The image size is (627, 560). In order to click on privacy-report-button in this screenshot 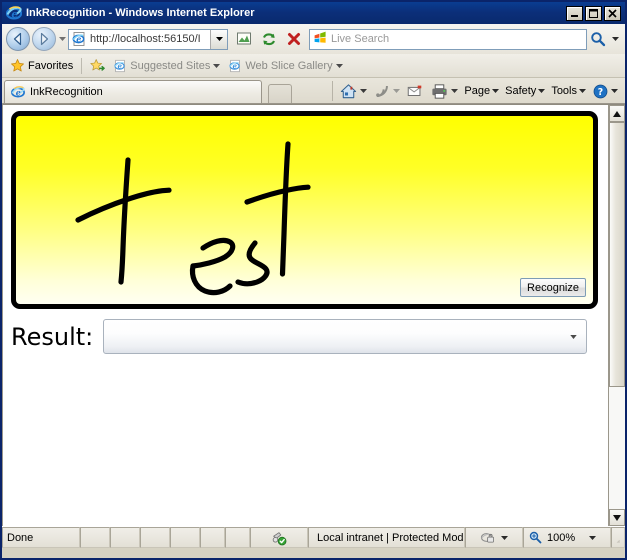, I will do `click(494, 537)`.